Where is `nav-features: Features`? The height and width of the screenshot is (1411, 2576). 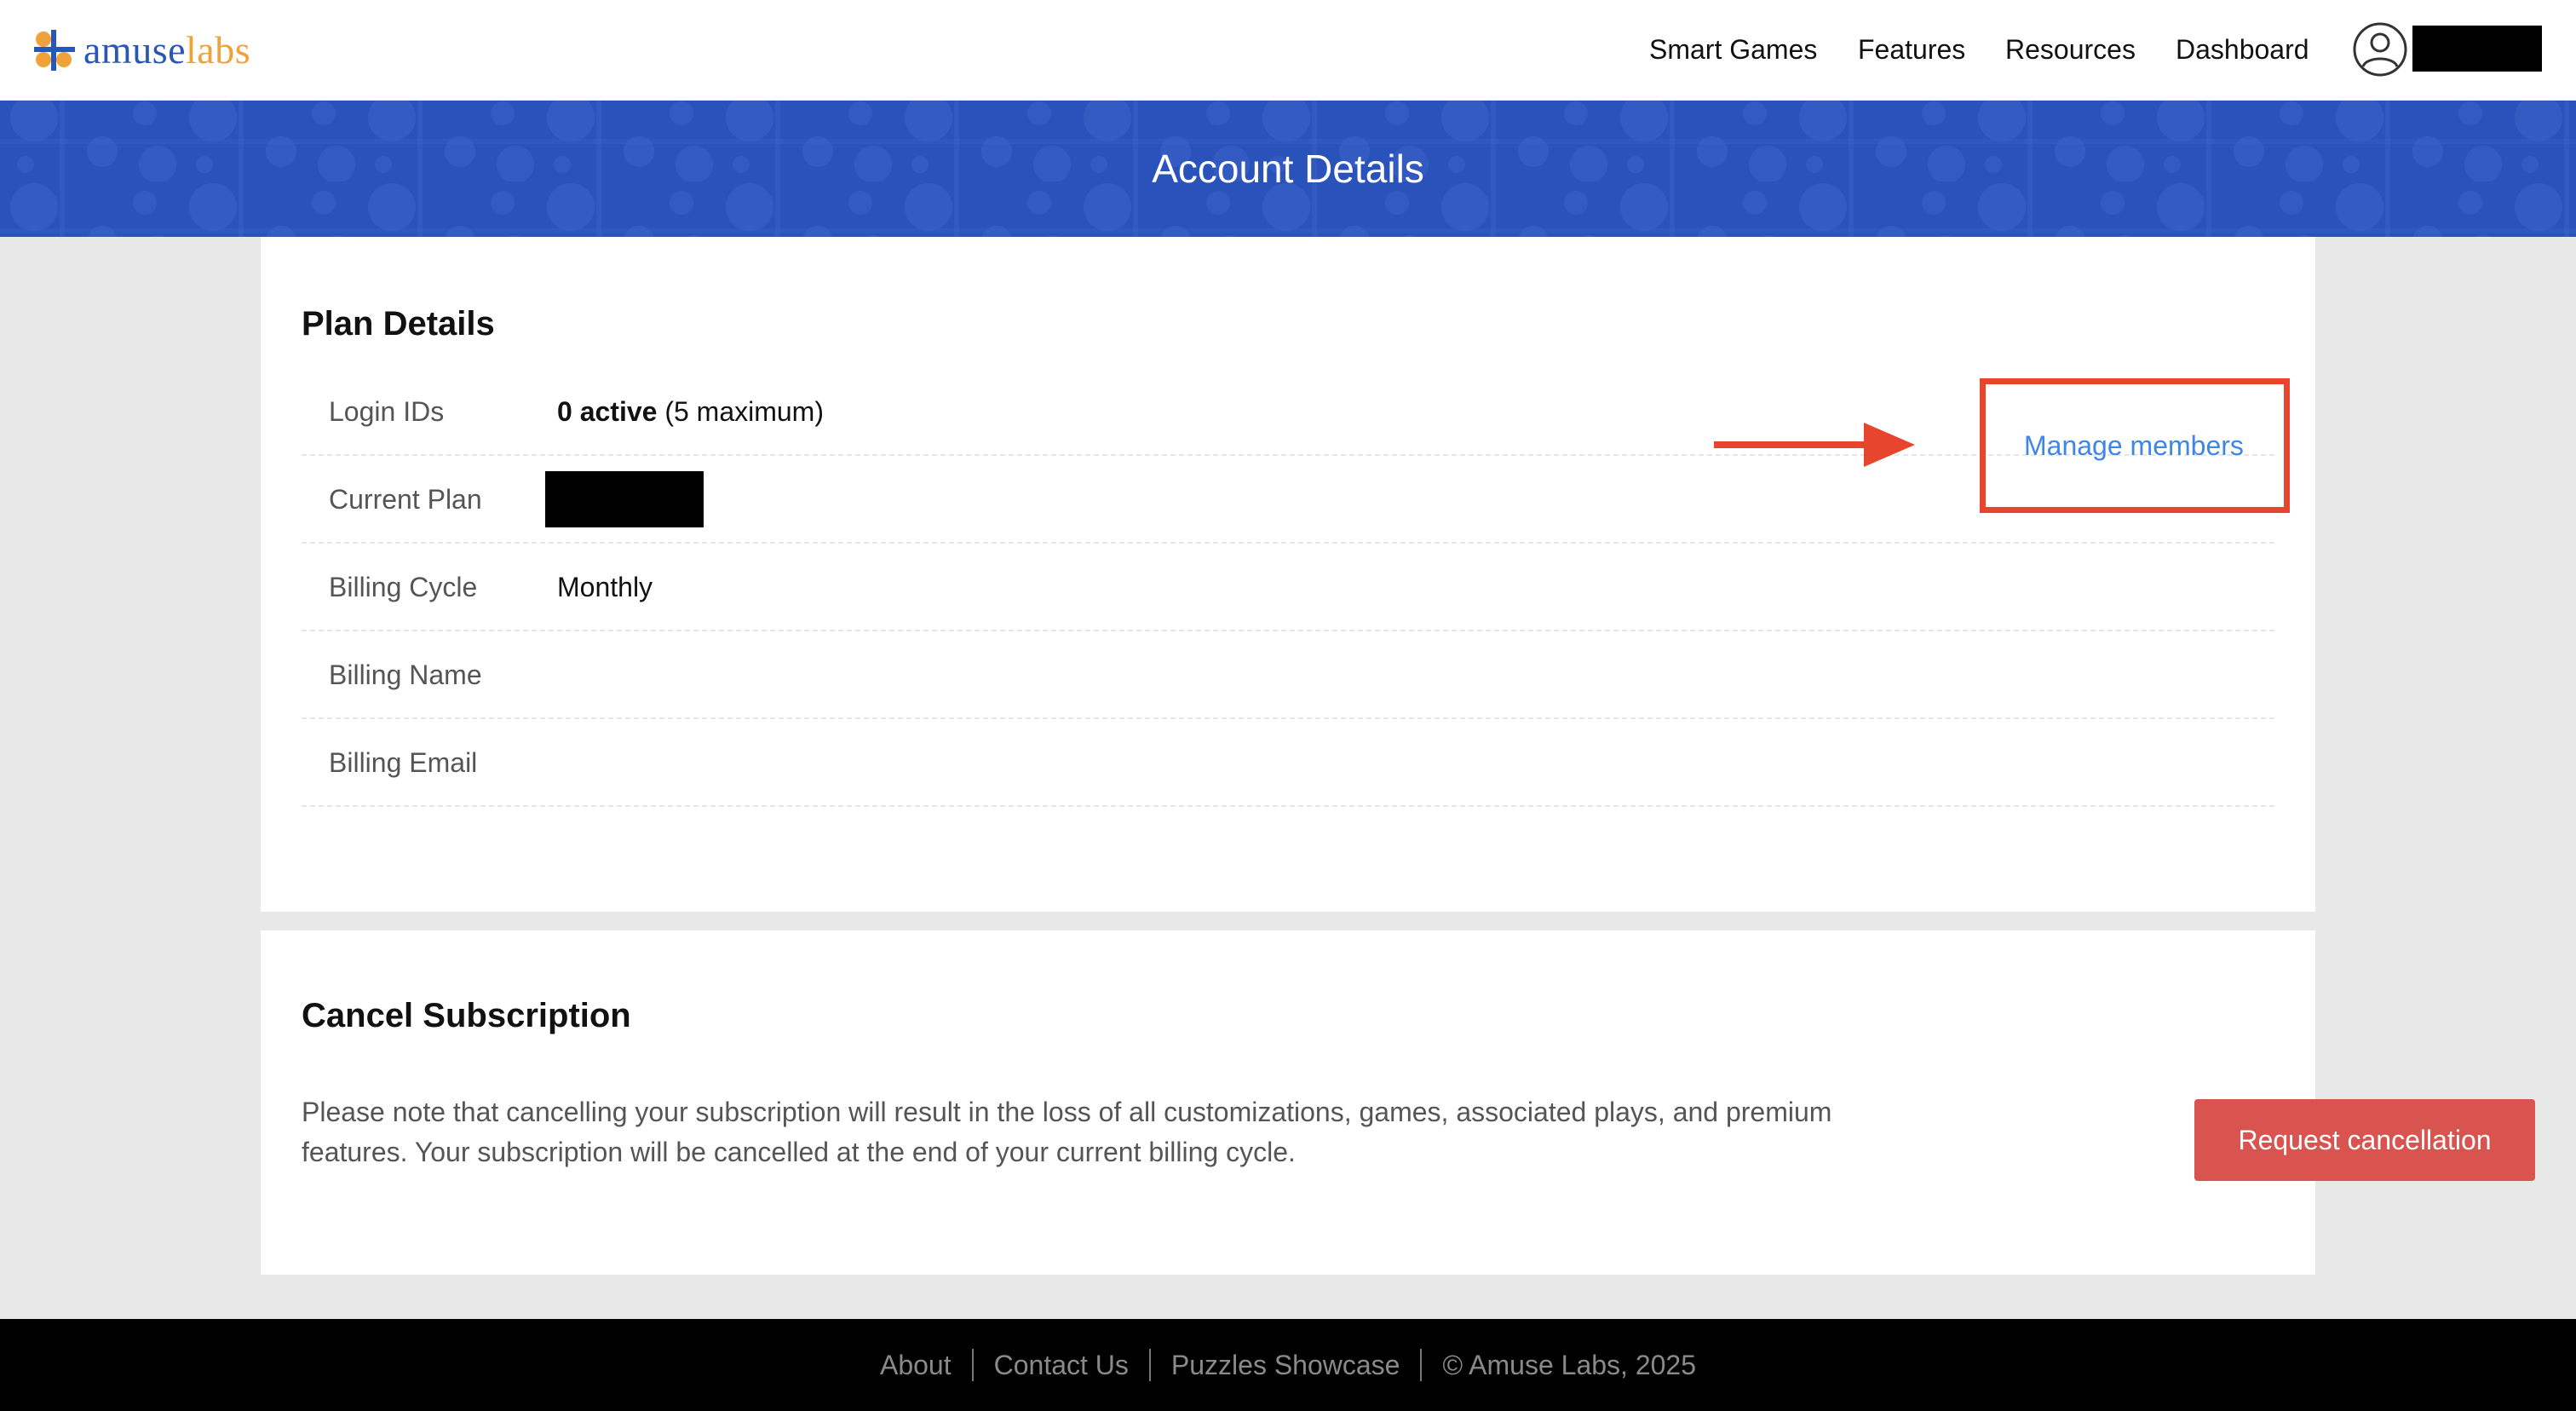
nav-features: Features is located at coordinates (1912, 49).